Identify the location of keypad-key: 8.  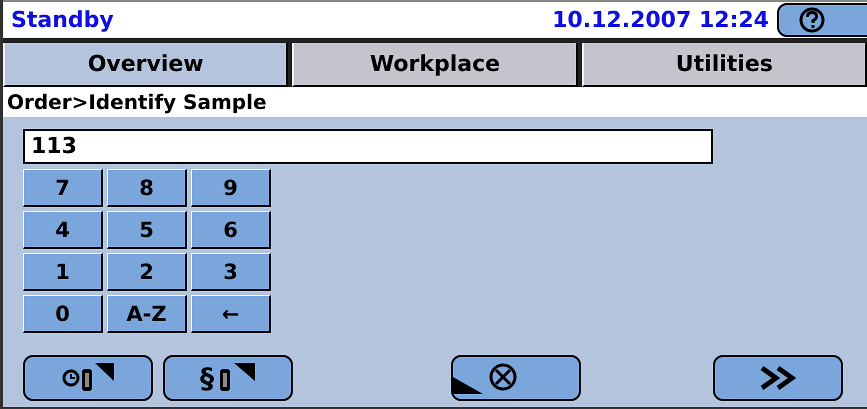
(147, 188).